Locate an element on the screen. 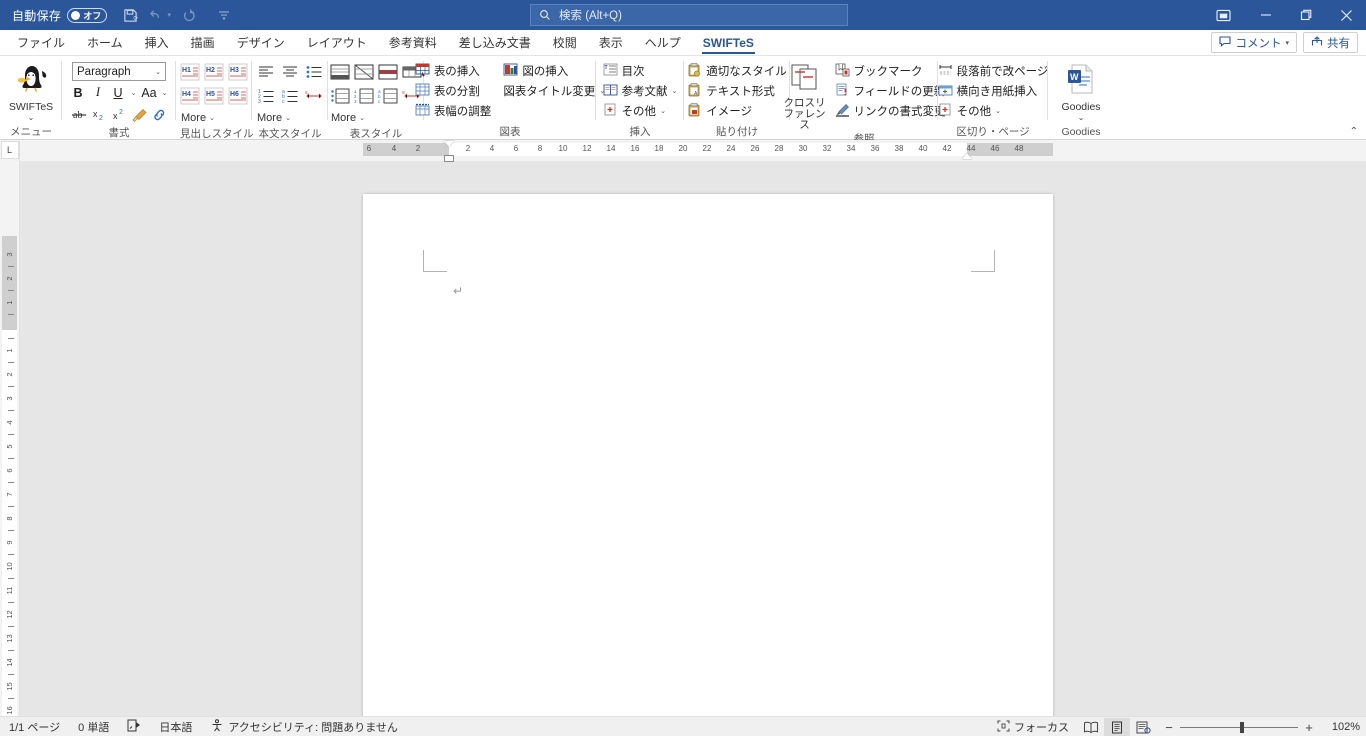 The image size is (1366, 736). tab-design: デザイン is located at coordinates (261, 42).